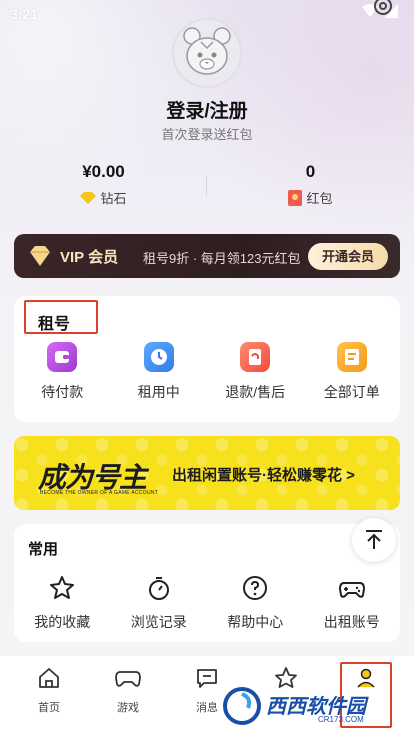 Image resolution: width=414 pixels, height=736 pixels. What do you see at coordinates (88, 197) in the screenshot?
I see `diamond-icon` at bounding box center [88, 197].